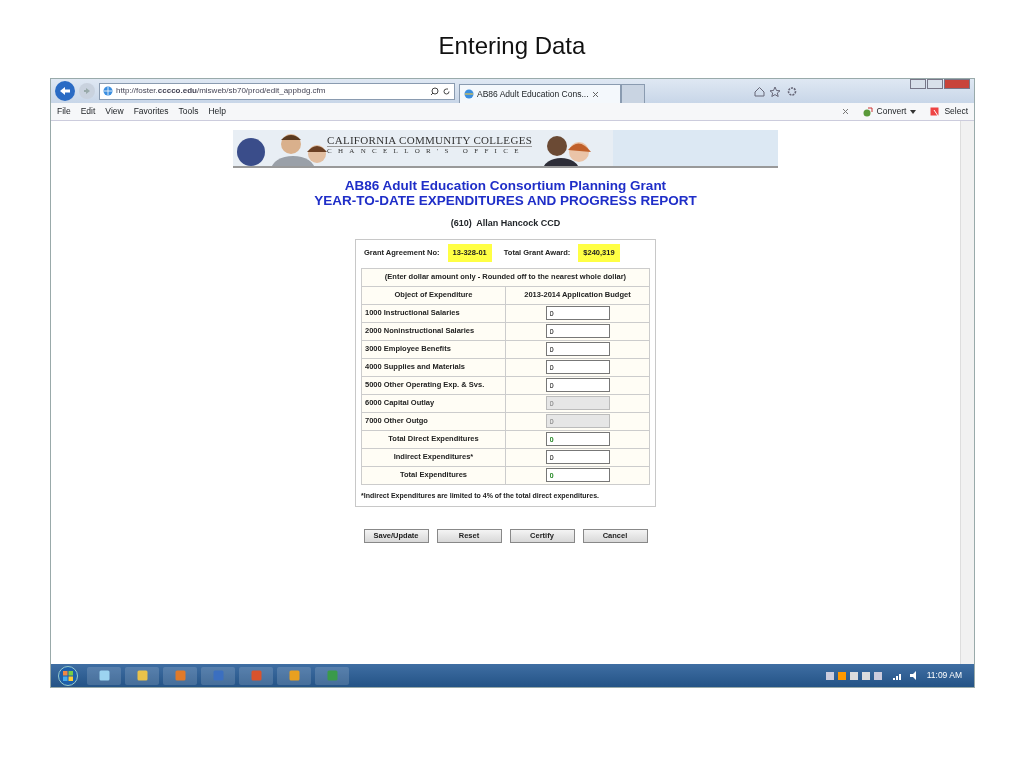 The height and width of the screenshot is (768, 1024). Describe the element at coordinates (505, 200) in the screenshot. I see `page-subtitle: YEAR-TO-DATE EXPENDITURES AND PROGRESS REPORT` at that location.